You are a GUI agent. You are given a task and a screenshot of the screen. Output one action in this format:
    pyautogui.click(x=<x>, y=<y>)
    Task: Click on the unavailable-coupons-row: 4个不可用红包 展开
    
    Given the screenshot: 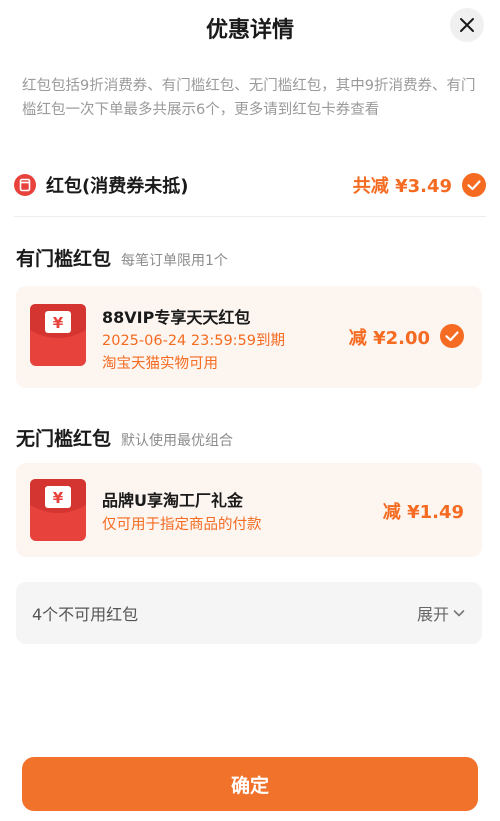 What is the action you would take?
    pyautogui.click(x=249, y=613)
    